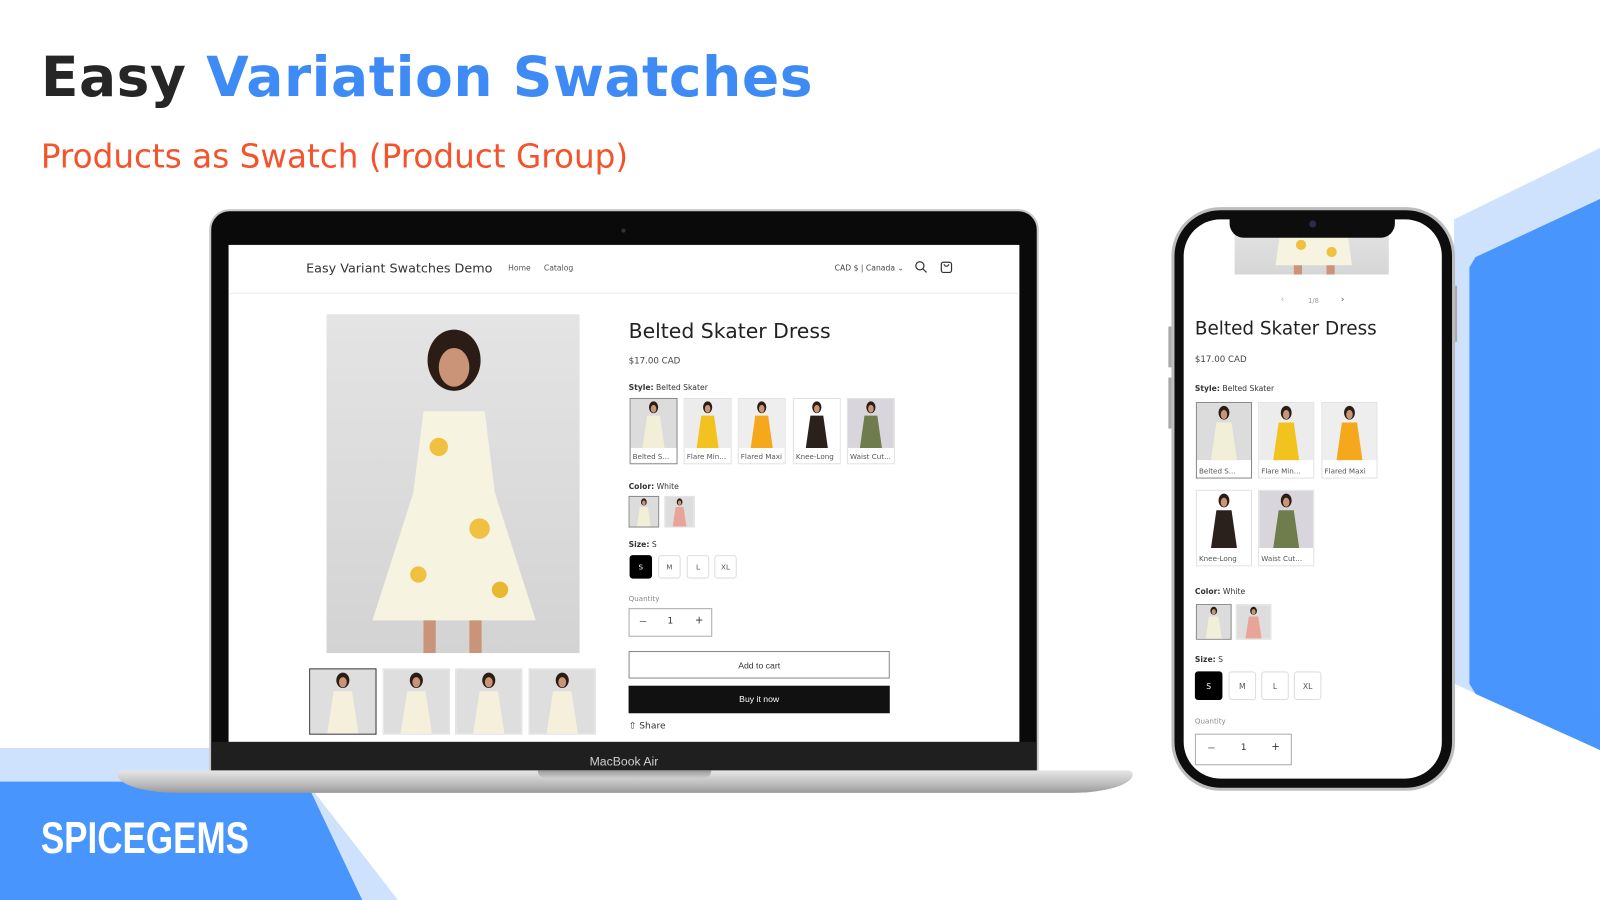 The width and height of the screenshot is (1600, 900). What do you see at coordinates (652, 726) in the screenshot?
I see `share-label: Share` at bounding box center [652, 726].